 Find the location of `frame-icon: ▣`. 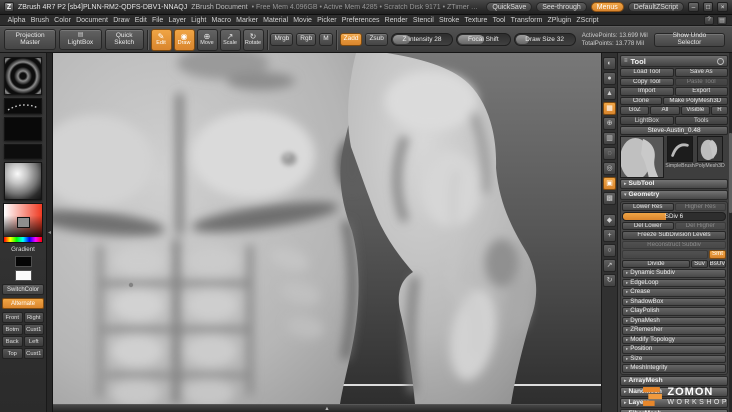

frame-icon: ▣ is located at coordinates (609, 183).